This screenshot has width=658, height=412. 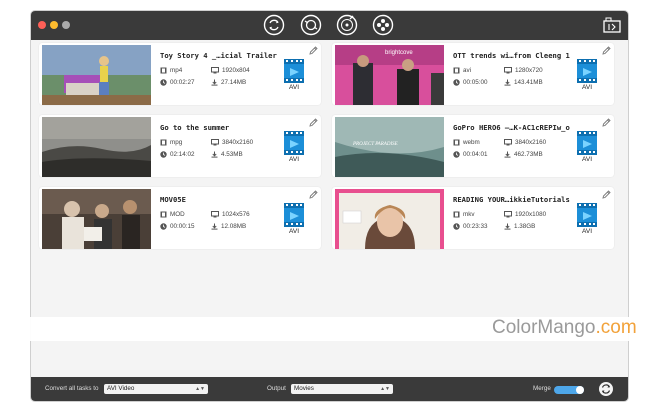 I want to click on video-resolution: 1024x576, so click(x=236, y=214).